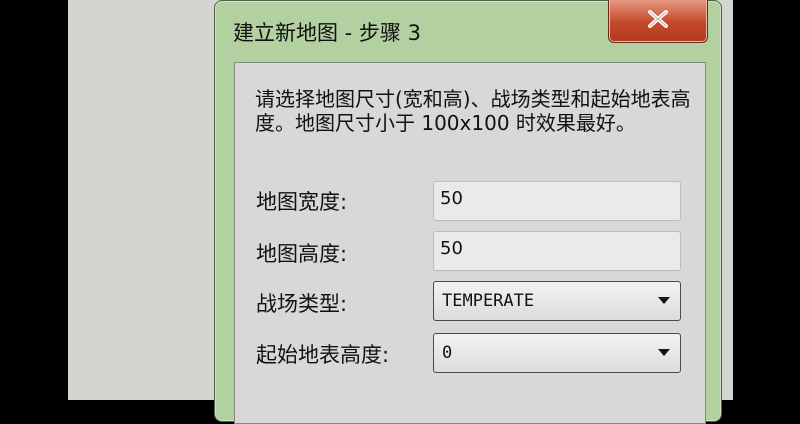 This screenshot has height=424, width=800. I want to click on letterbox-right, so click(766, 200).